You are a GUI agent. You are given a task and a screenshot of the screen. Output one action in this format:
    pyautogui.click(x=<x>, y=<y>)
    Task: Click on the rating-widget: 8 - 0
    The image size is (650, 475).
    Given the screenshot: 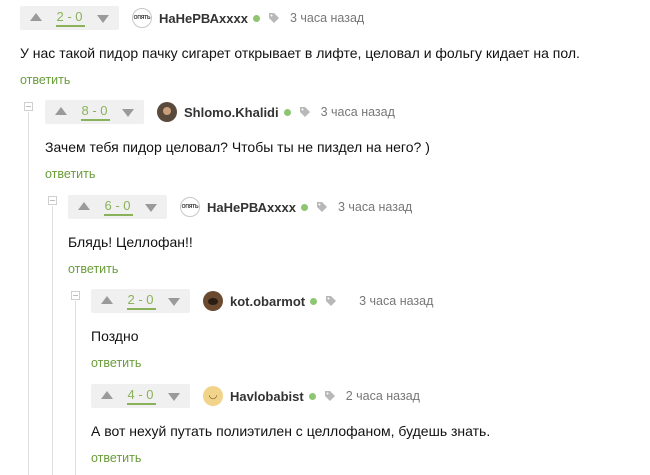 What is the action you would take?
    pyautogui.click(x=94, y=112)
    